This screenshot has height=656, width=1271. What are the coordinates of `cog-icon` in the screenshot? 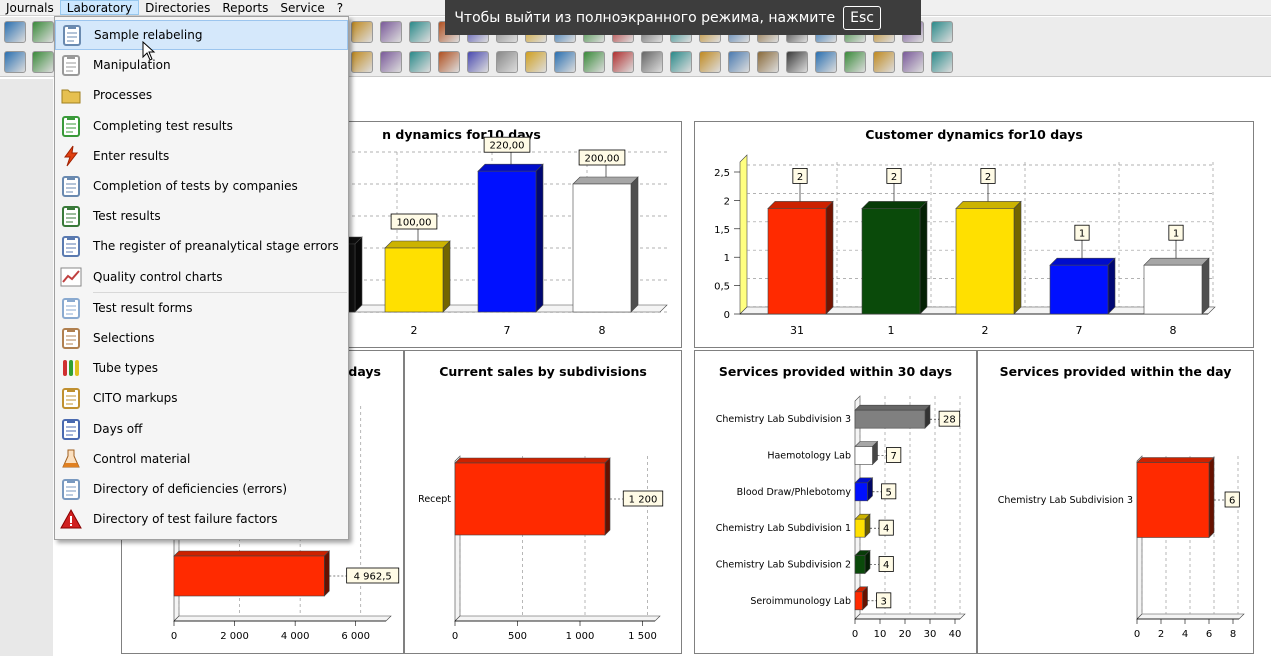 It's located at (536, 62).